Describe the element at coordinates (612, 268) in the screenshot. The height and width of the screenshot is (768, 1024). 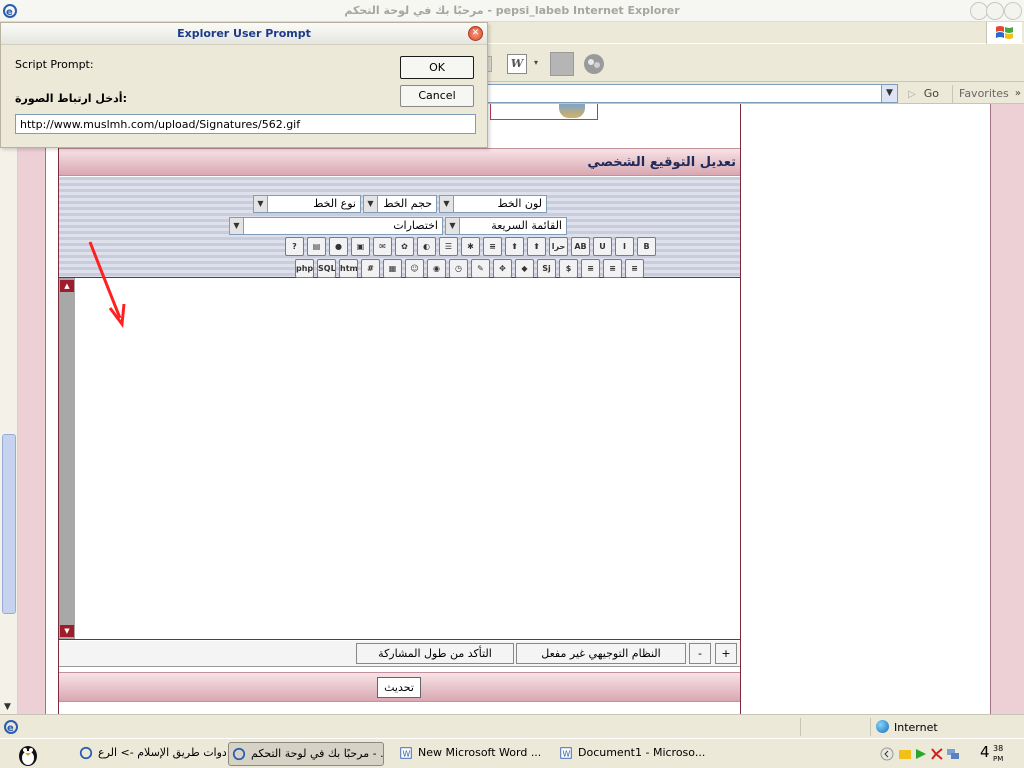
I see `justify-center-button: ≡` at that location.